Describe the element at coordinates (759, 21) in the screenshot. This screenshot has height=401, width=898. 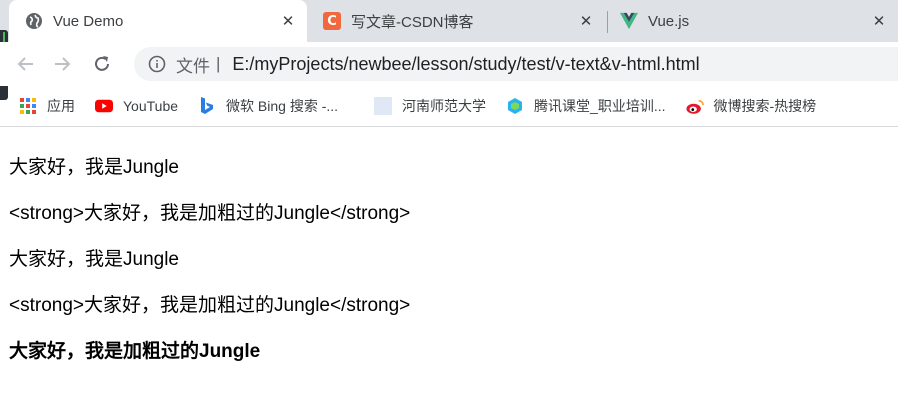
I see `tab-vuejs: Vue.js ✕` at that location.